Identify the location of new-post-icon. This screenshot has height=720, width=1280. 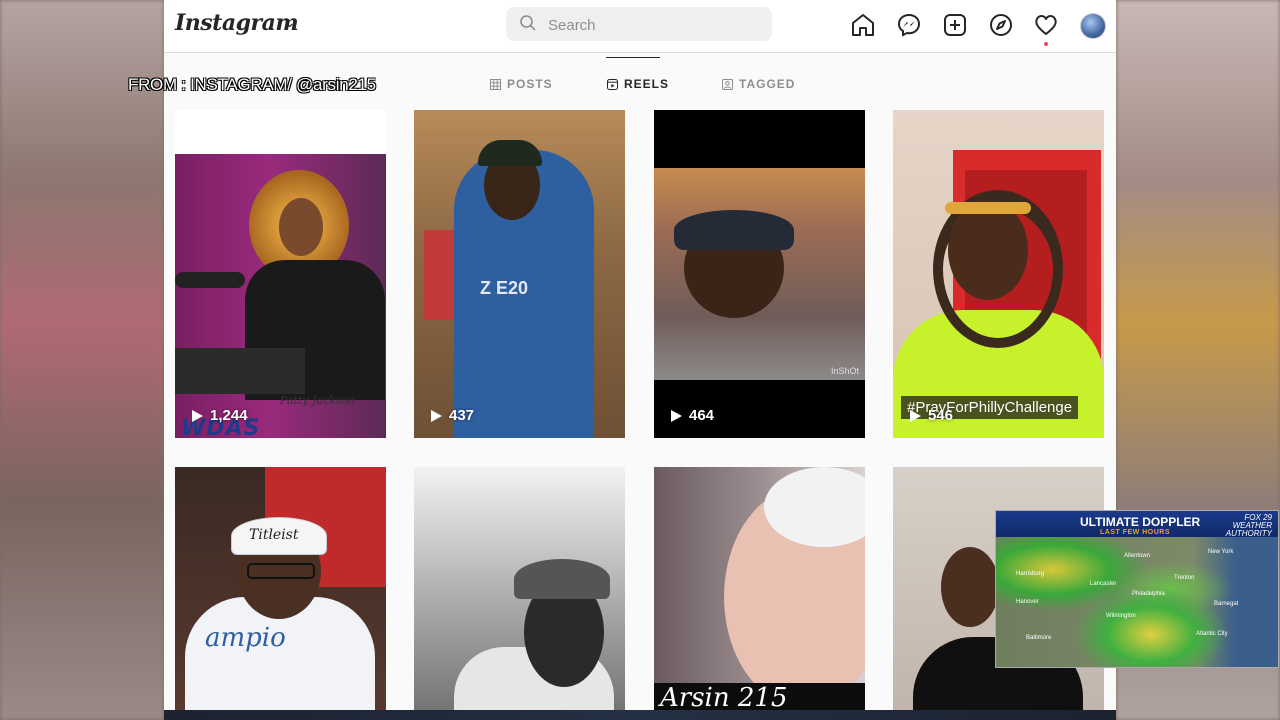
(955, 25).